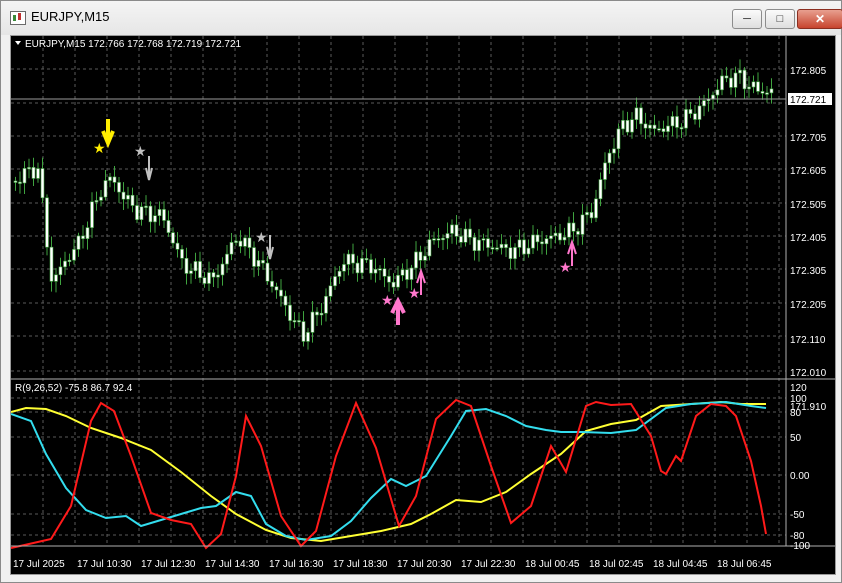 The height and width of the screenshot is (583, 842). I want to click on current-price-label: 172.721, so click(808, 100).